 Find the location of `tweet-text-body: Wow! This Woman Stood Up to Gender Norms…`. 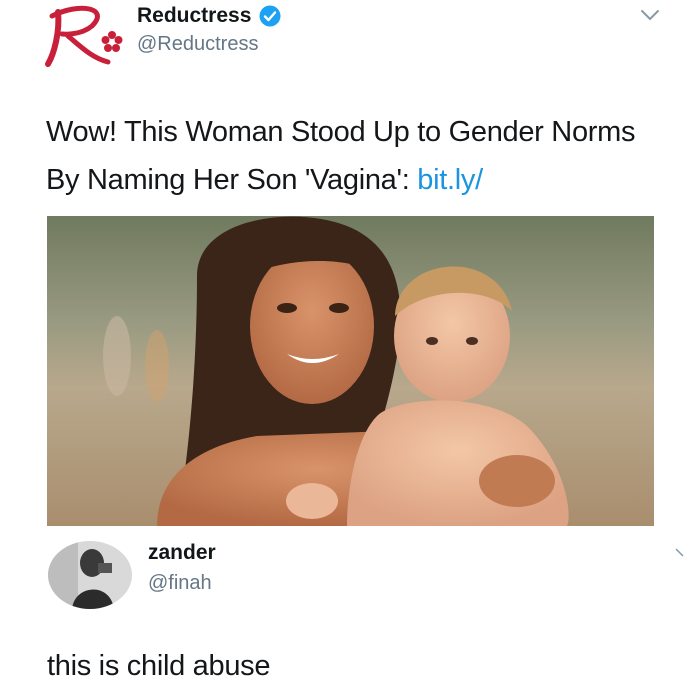

tweet-text-body: Wow! This Woman Stood Up to Gender Norms… is located at coordinates (341, 156).